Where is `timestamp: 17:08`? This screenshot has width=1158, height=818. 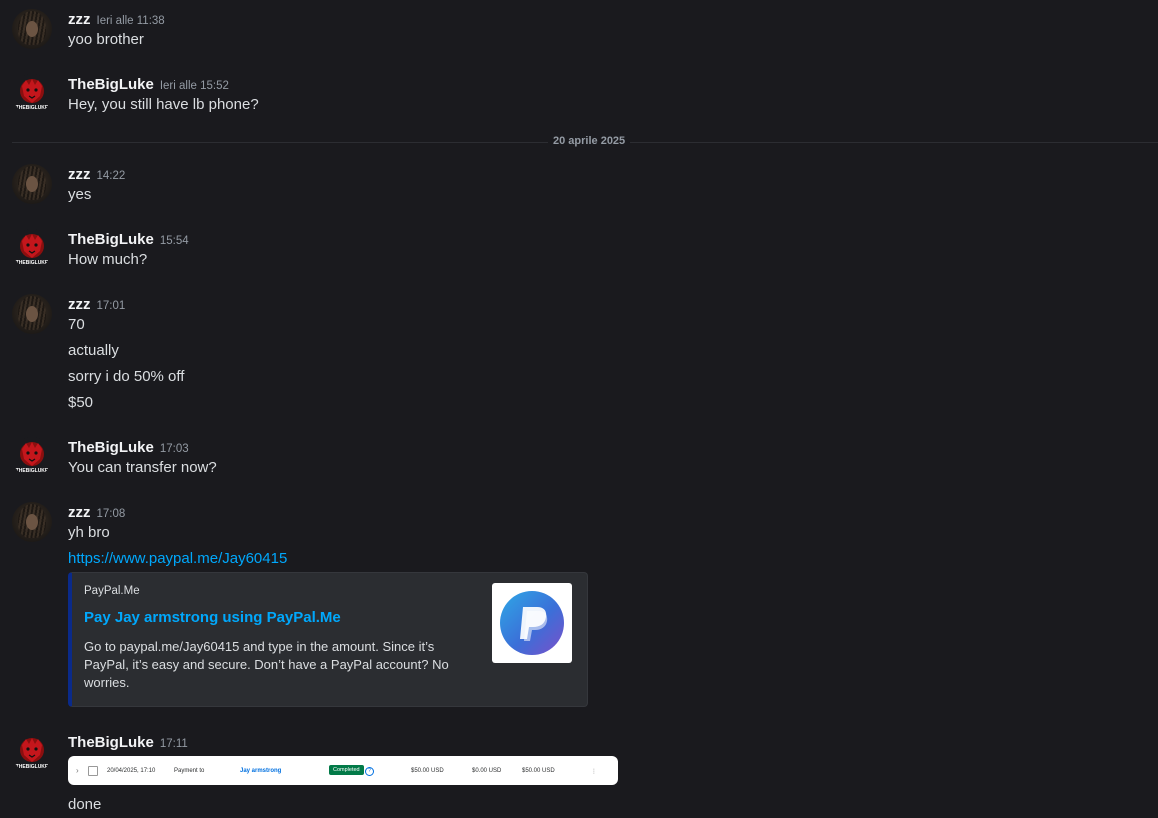
timestamp: 17:08 is located at coordinates (111, 514).